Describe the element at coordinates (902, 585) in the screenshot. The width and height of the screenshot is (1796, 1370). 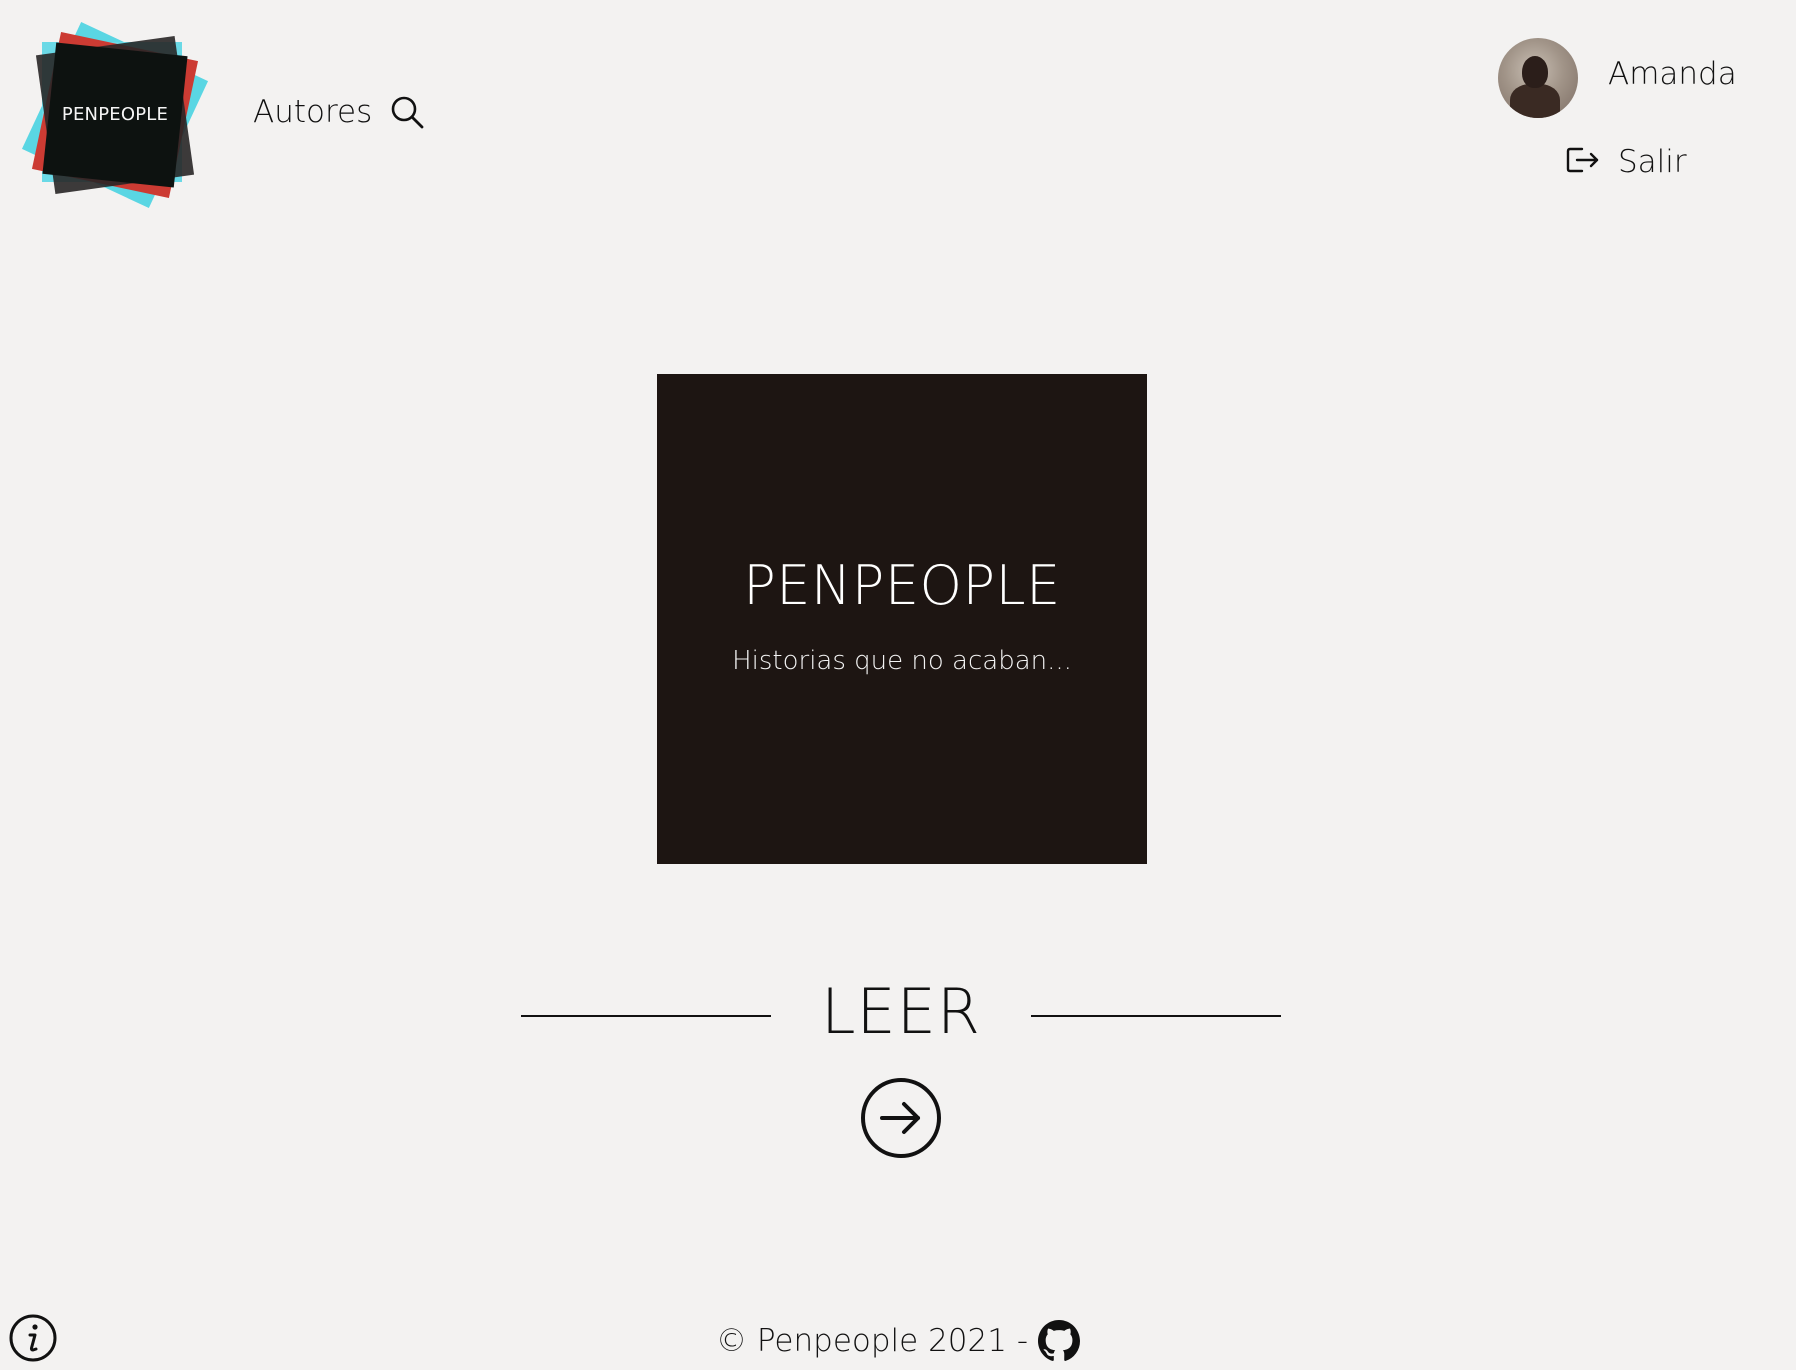
I see `hero-title: PENPEOPLE` at that location.